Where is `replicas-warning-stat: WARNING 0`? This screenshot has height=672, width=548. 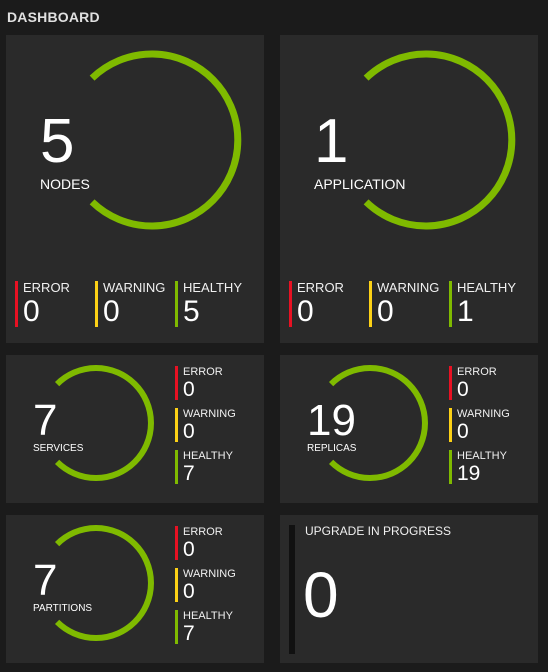 replicas-warning-stat: WARNING 0 is located at coordinates (479, 426).